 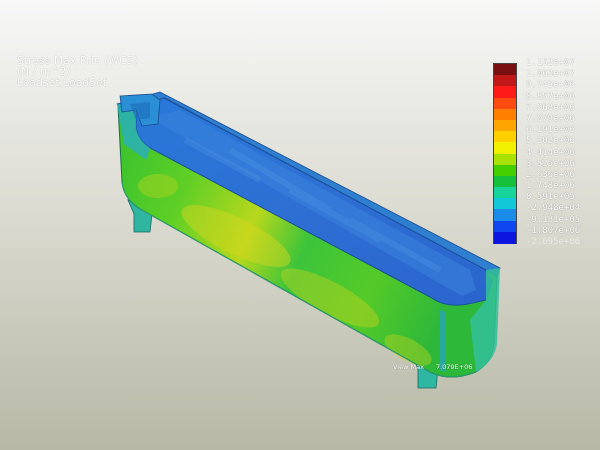 I want to click on legend-tick-label: 4.414e+06, so click(x=550, y=152).